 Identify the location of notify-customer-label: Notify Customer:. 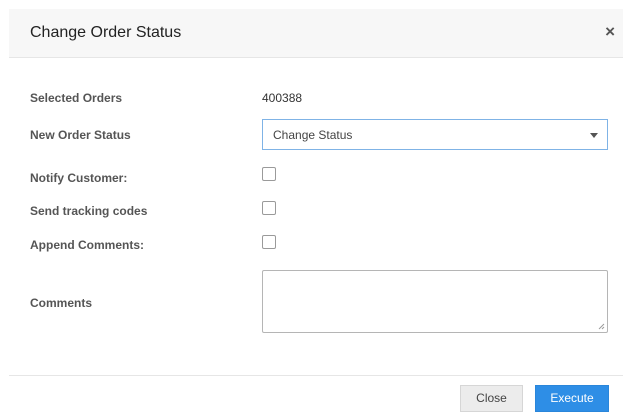
(79, 178).